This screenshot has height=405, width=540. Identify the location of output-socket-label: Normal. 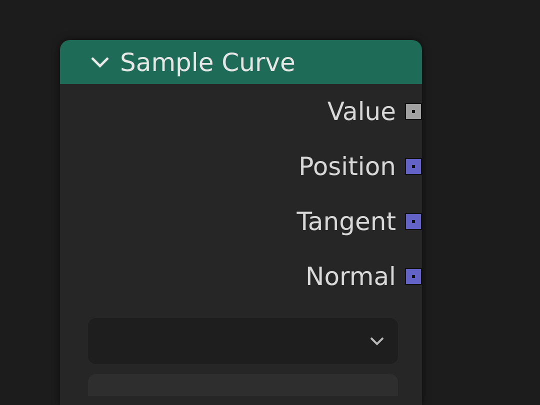
(351, 276).